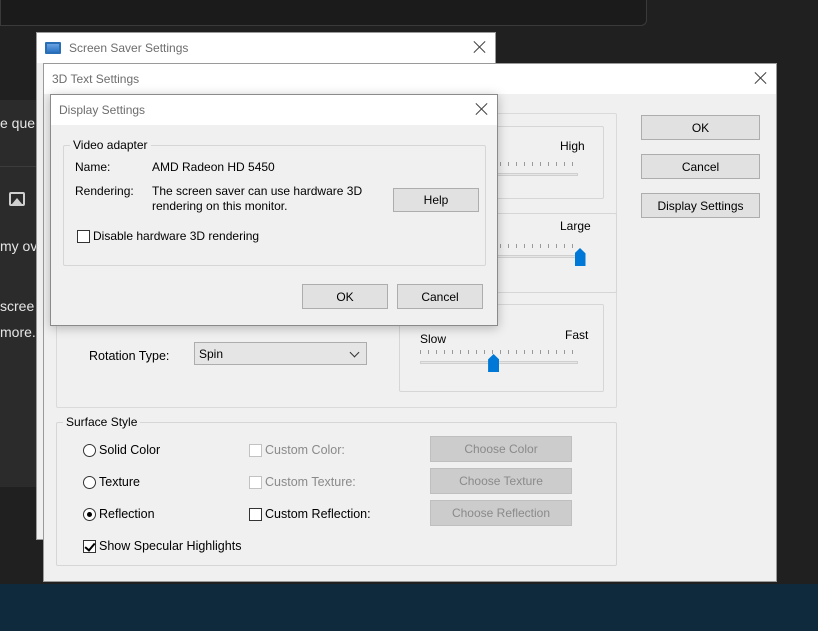 This screenshot has width=818, height=631. Describe the element at coordinates (102, 422) in the screenshot. I see `surface-style-label: Surface Style` at that location.